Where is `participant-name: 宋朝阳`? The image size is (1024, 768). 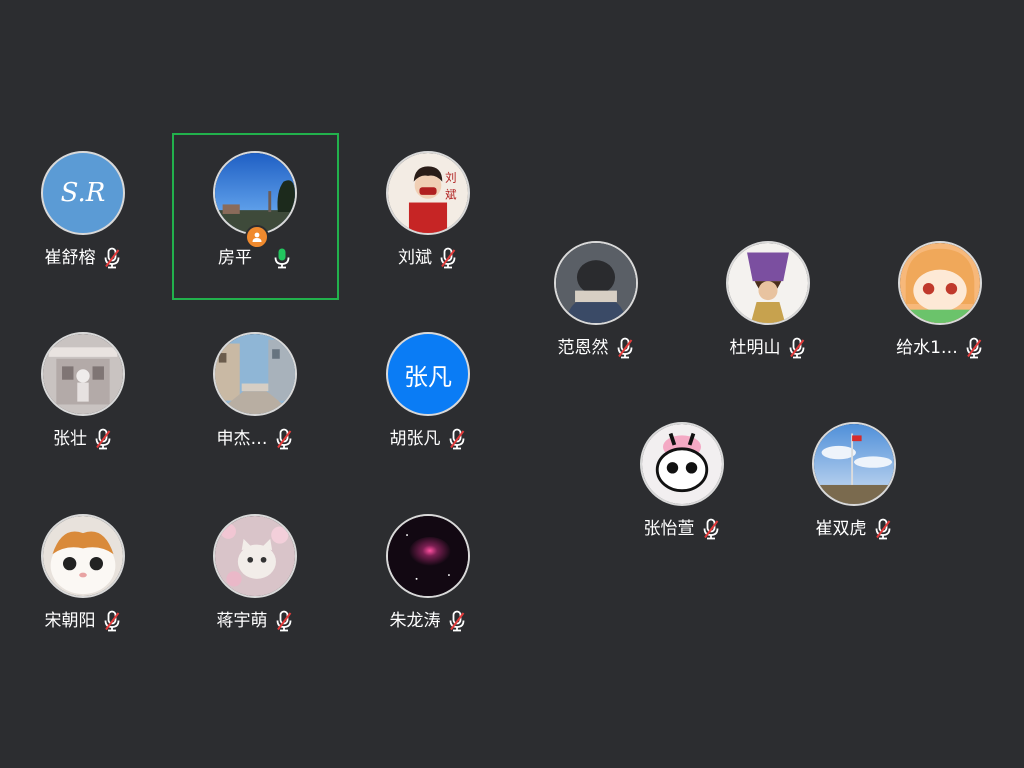 participant-name: 宋朝阳 is located at coordinates (70, 621).